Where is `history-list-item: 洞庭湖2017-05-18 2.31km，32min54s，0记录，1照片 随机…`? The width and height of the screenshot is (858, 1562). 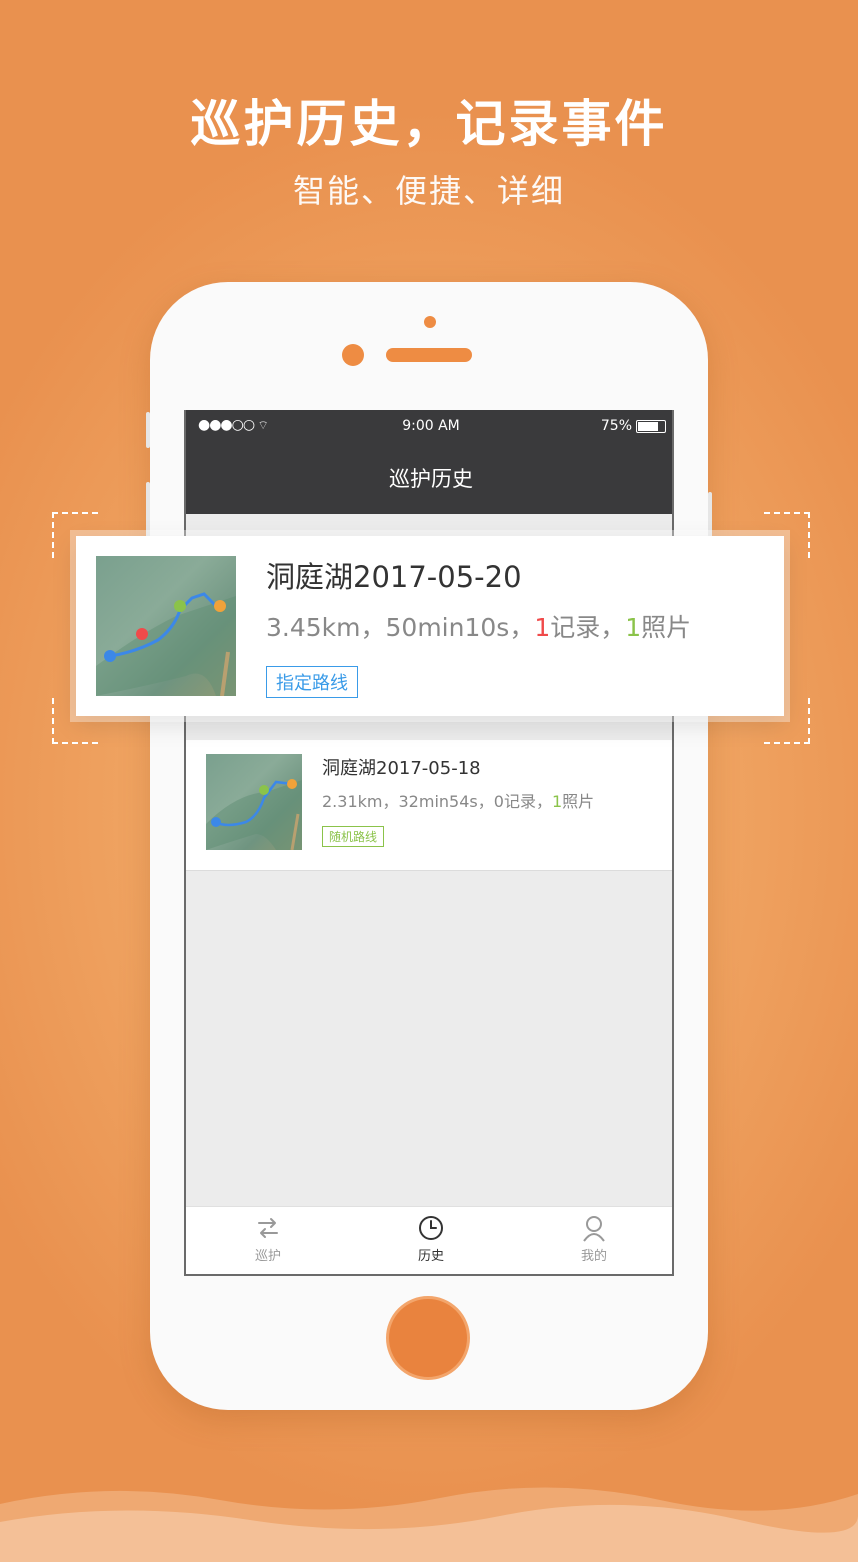 history-list-item: 洞庭湖2017-05-18 2.31km，32min54s，0记录，1照片 随机… is located at coordinates (429, 805).